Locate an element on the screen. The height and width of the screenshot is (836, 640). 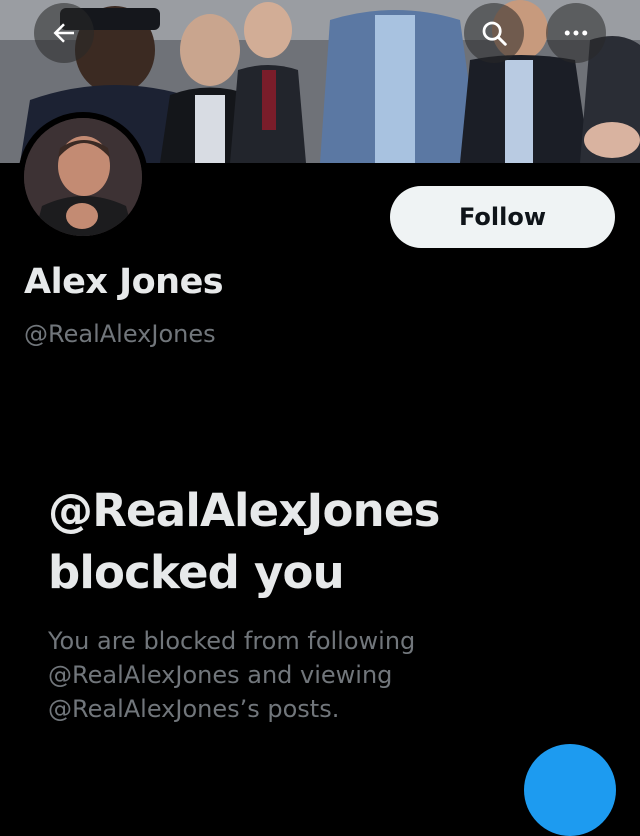
back-button is located at coordinates (64, 33).